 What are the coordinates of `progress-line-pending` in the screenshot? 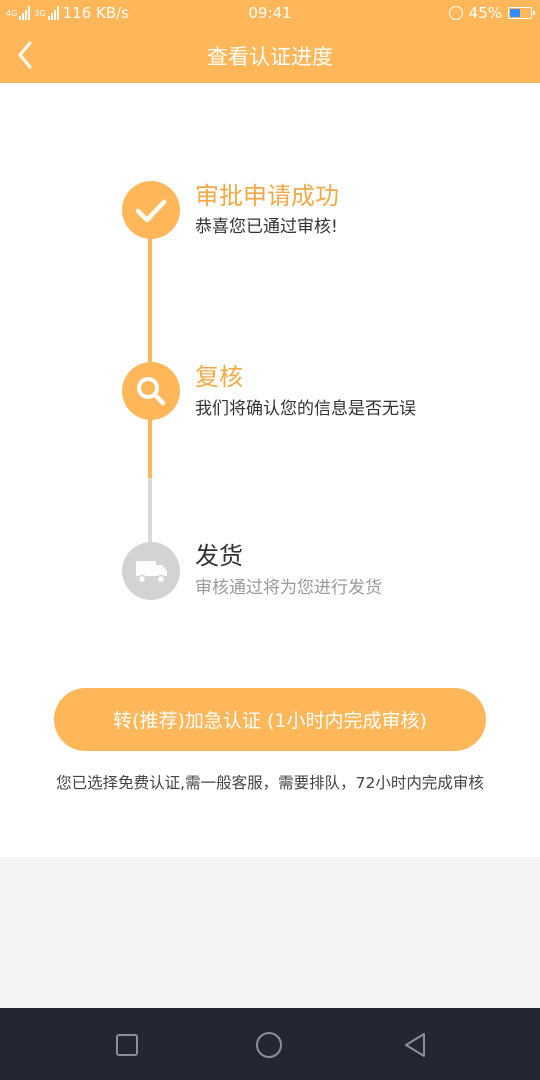 It's located at (150, 510).